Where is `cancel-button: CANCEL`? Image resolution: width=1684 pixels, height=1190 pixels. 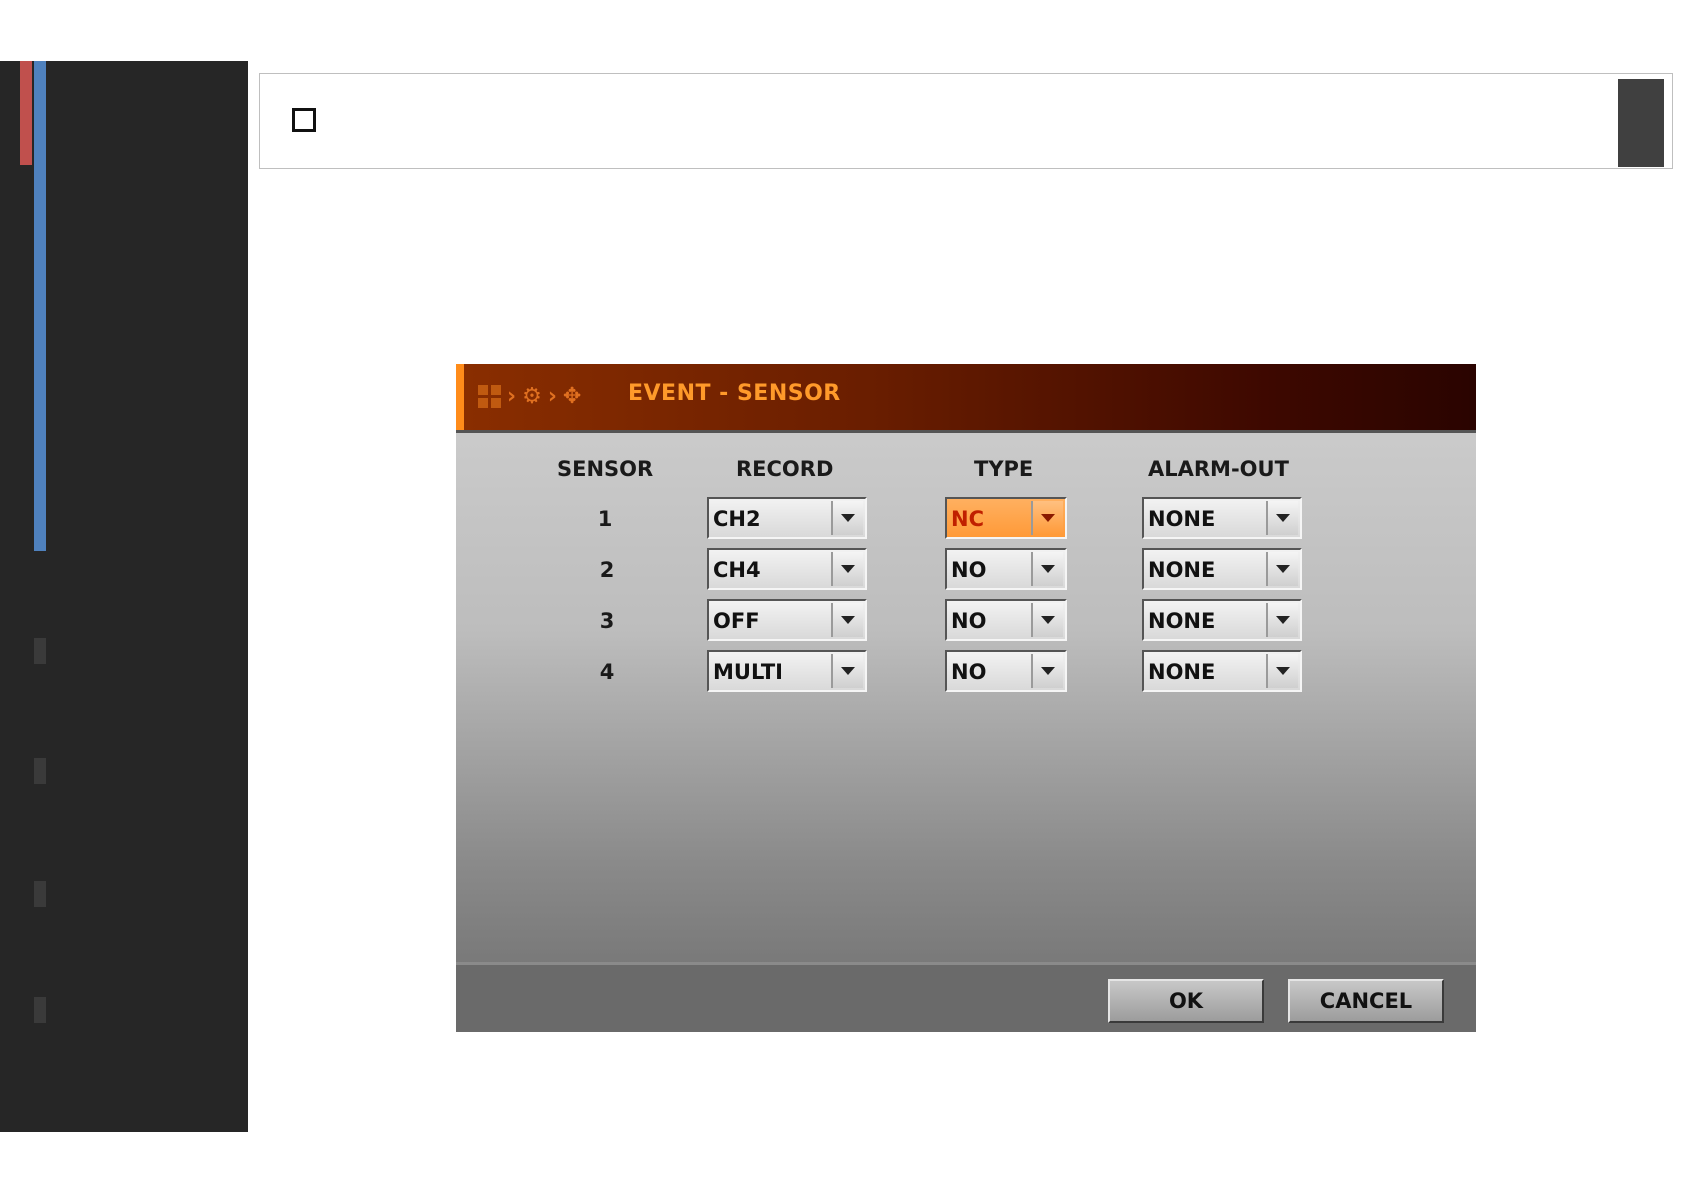 cancel-button: CANCEL is located at coordinates (1366, 1001).